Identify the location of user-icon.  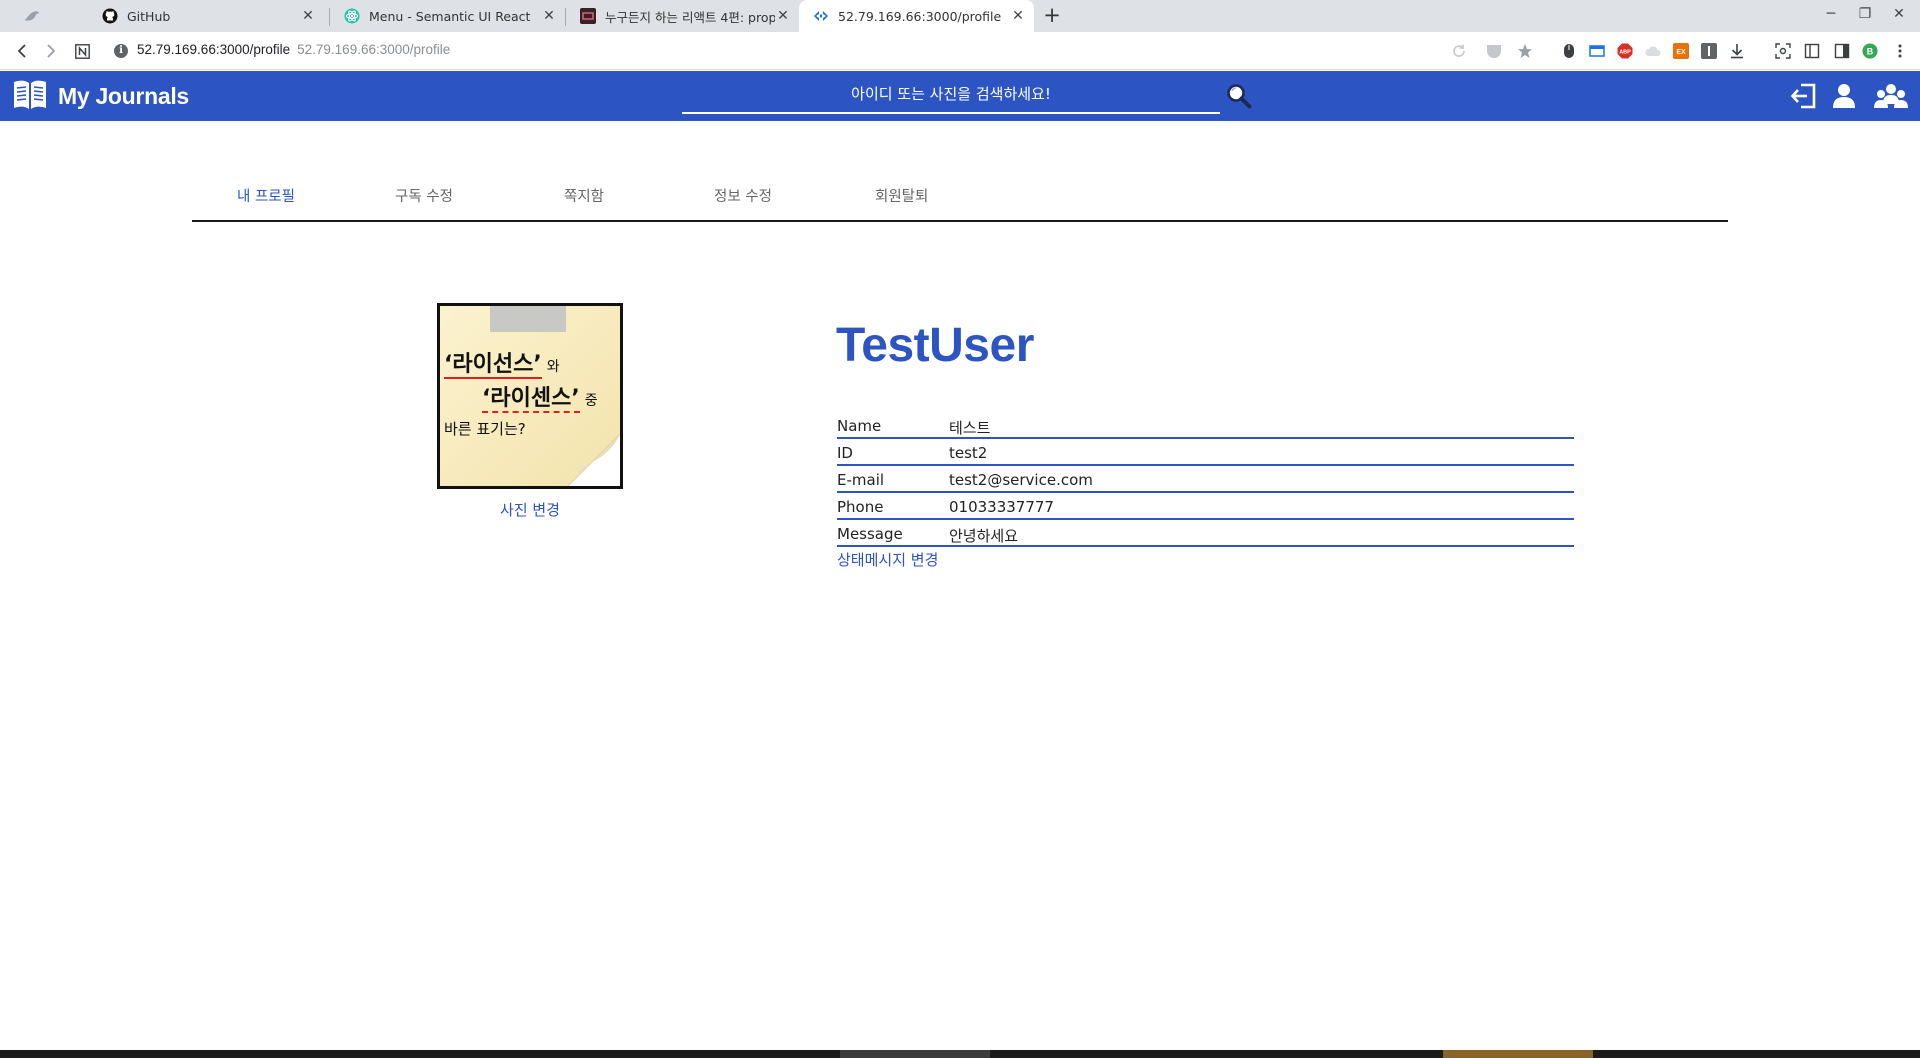
(1844, 96).